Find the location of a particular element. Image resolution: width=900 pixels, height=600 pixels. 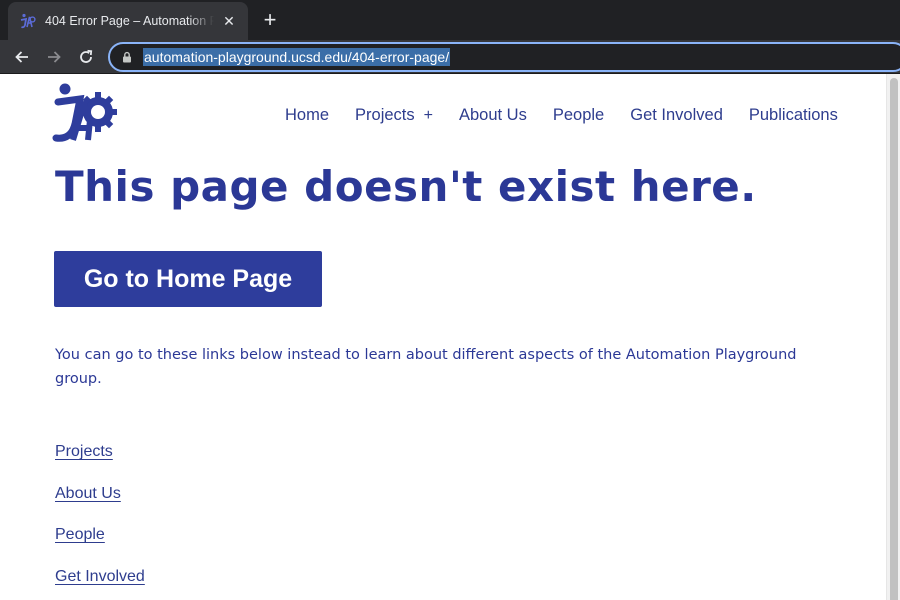

close-icon: ✕ is located at coordinates (229, 21).